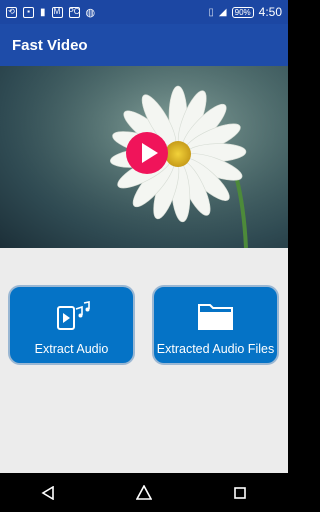  I want to click on navigation-bar, so click(144, 492).